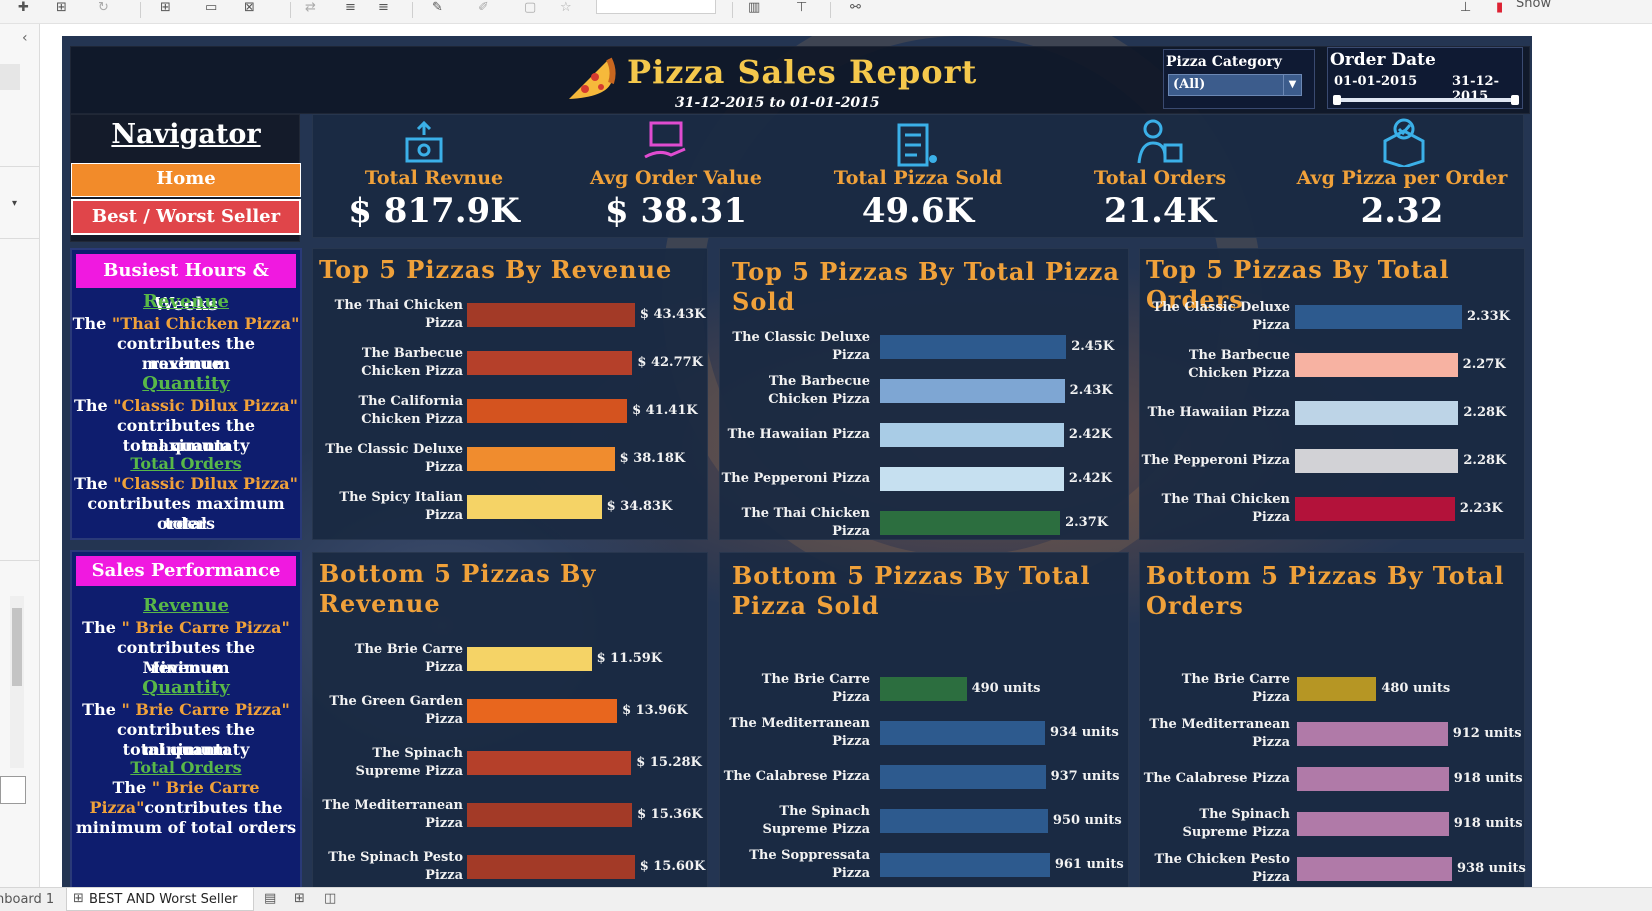  Describe the element at coordinates (1383, 60) in the screenshot. I see `order-date-label: Order Date` at that location.